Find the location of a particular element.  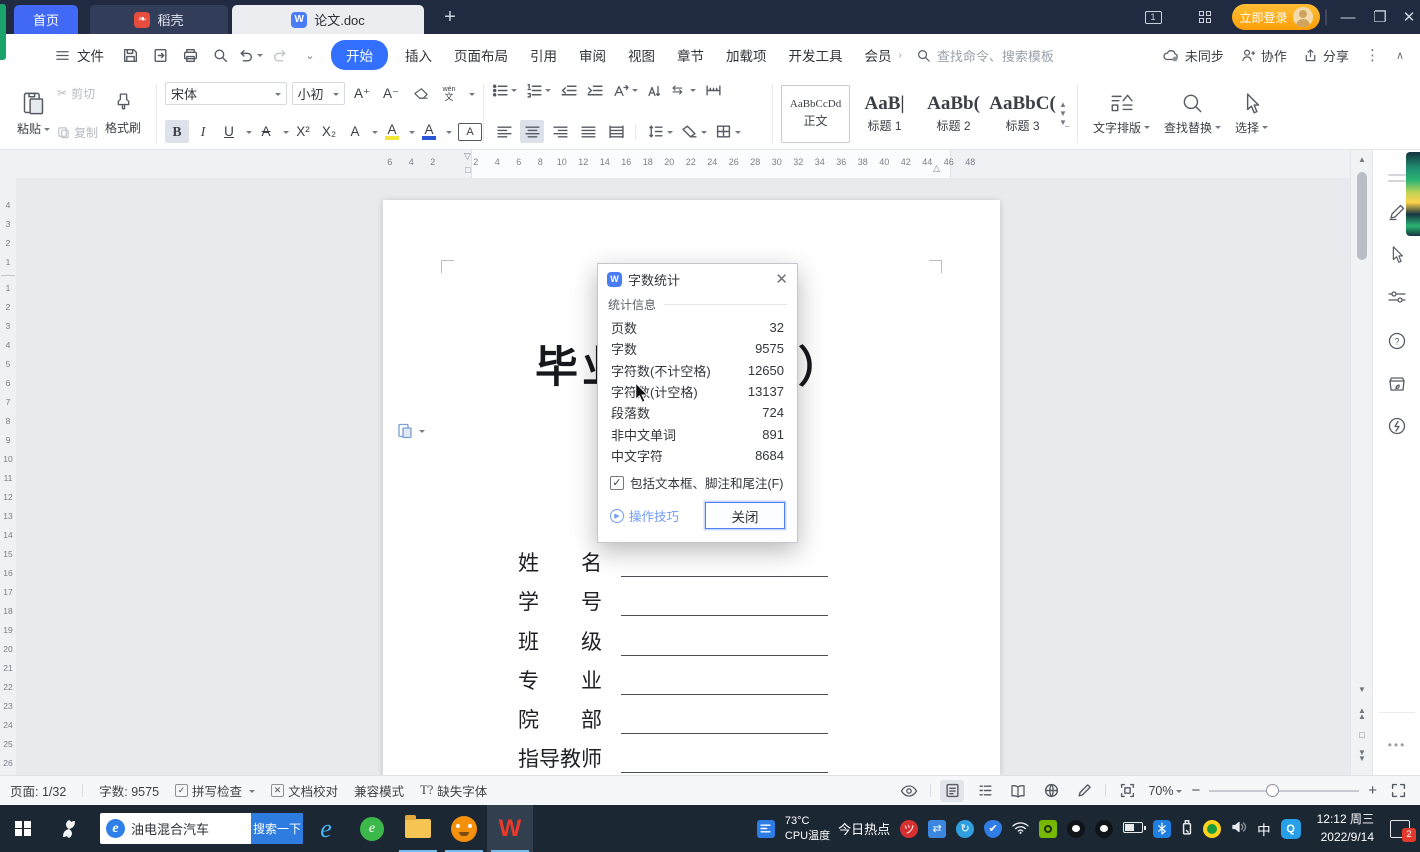

restore-button: ❐ is located at coordinates (1380, 17).